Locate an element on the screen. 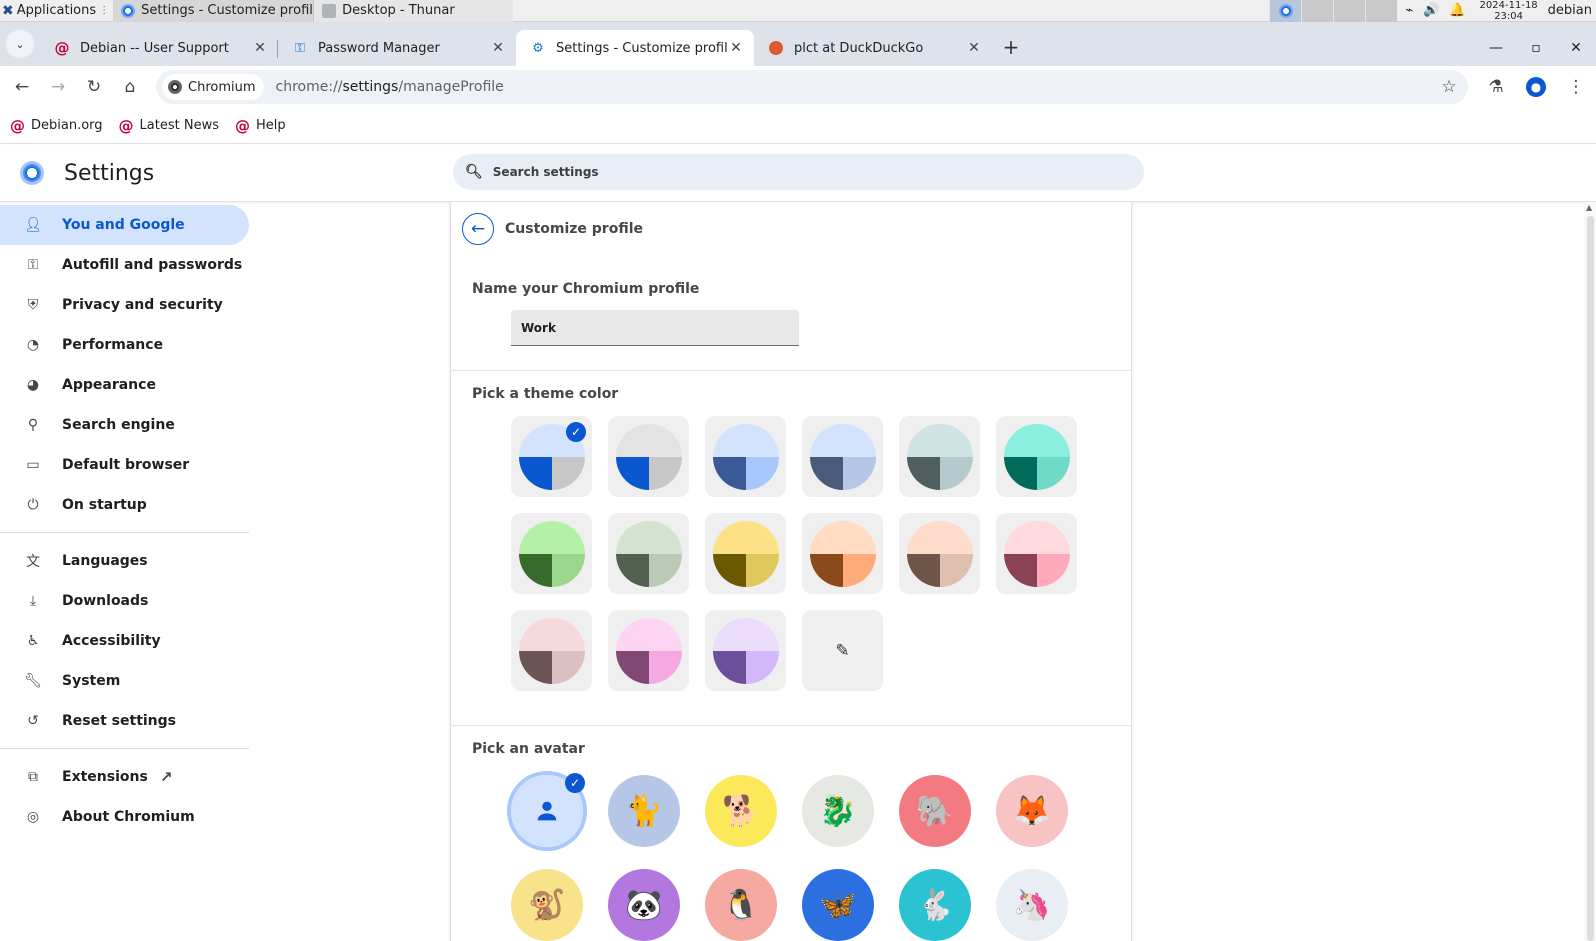 Image resolution: width=1596 pixels, height=941 pixels. sidebar-item-on-startup: ⏻ On startup is located at coordinates (124, 505).